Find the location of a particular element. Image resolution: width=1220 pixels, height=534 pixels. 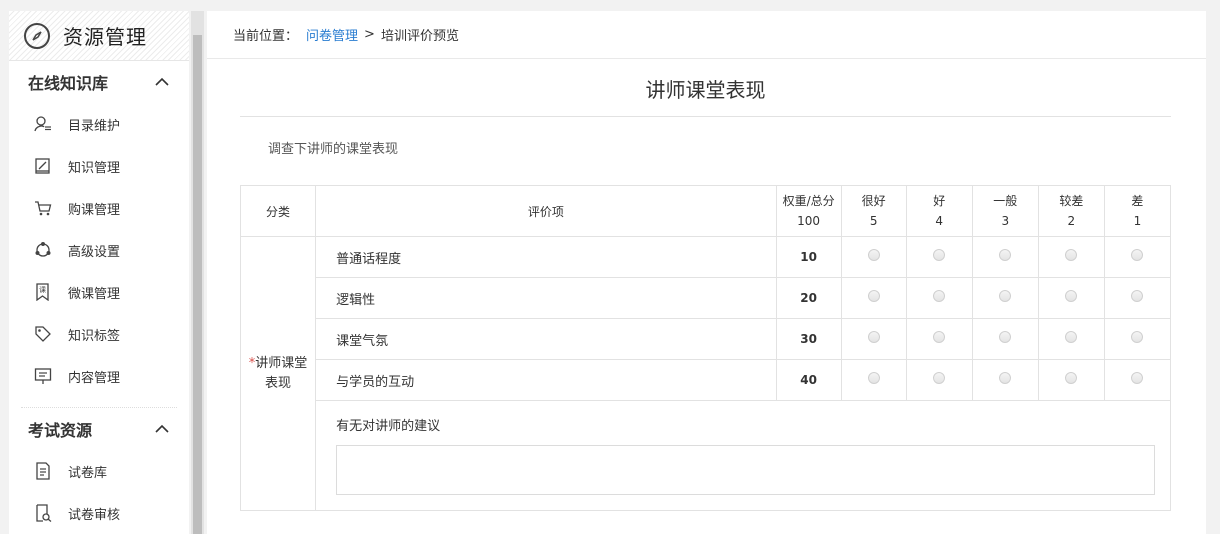

sidebar-item-advanced: 高级设置 is located at coordinates (99, 250).